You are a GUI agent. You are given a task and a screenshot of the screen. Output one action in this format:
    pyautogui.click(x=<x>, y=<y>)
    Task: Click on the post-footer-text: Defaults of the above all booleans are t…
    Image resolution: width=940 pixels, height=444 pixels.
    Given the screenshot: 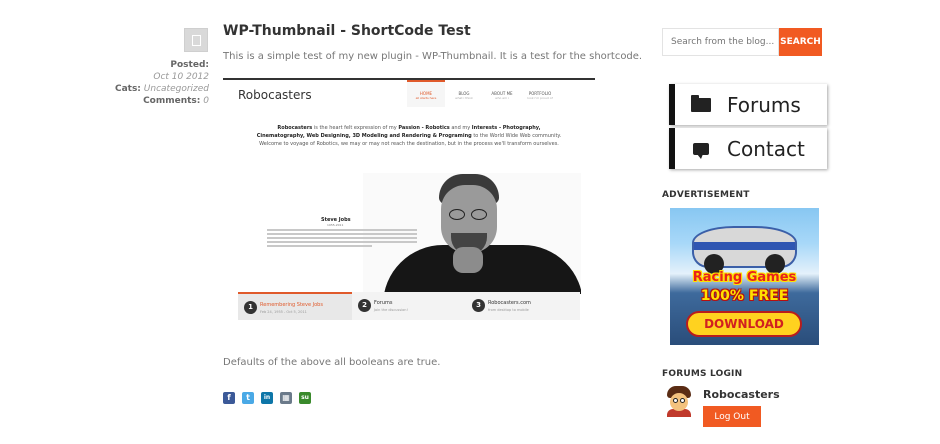 What is the action you would take?
    pyautogui.click(x=332, y=362)
    